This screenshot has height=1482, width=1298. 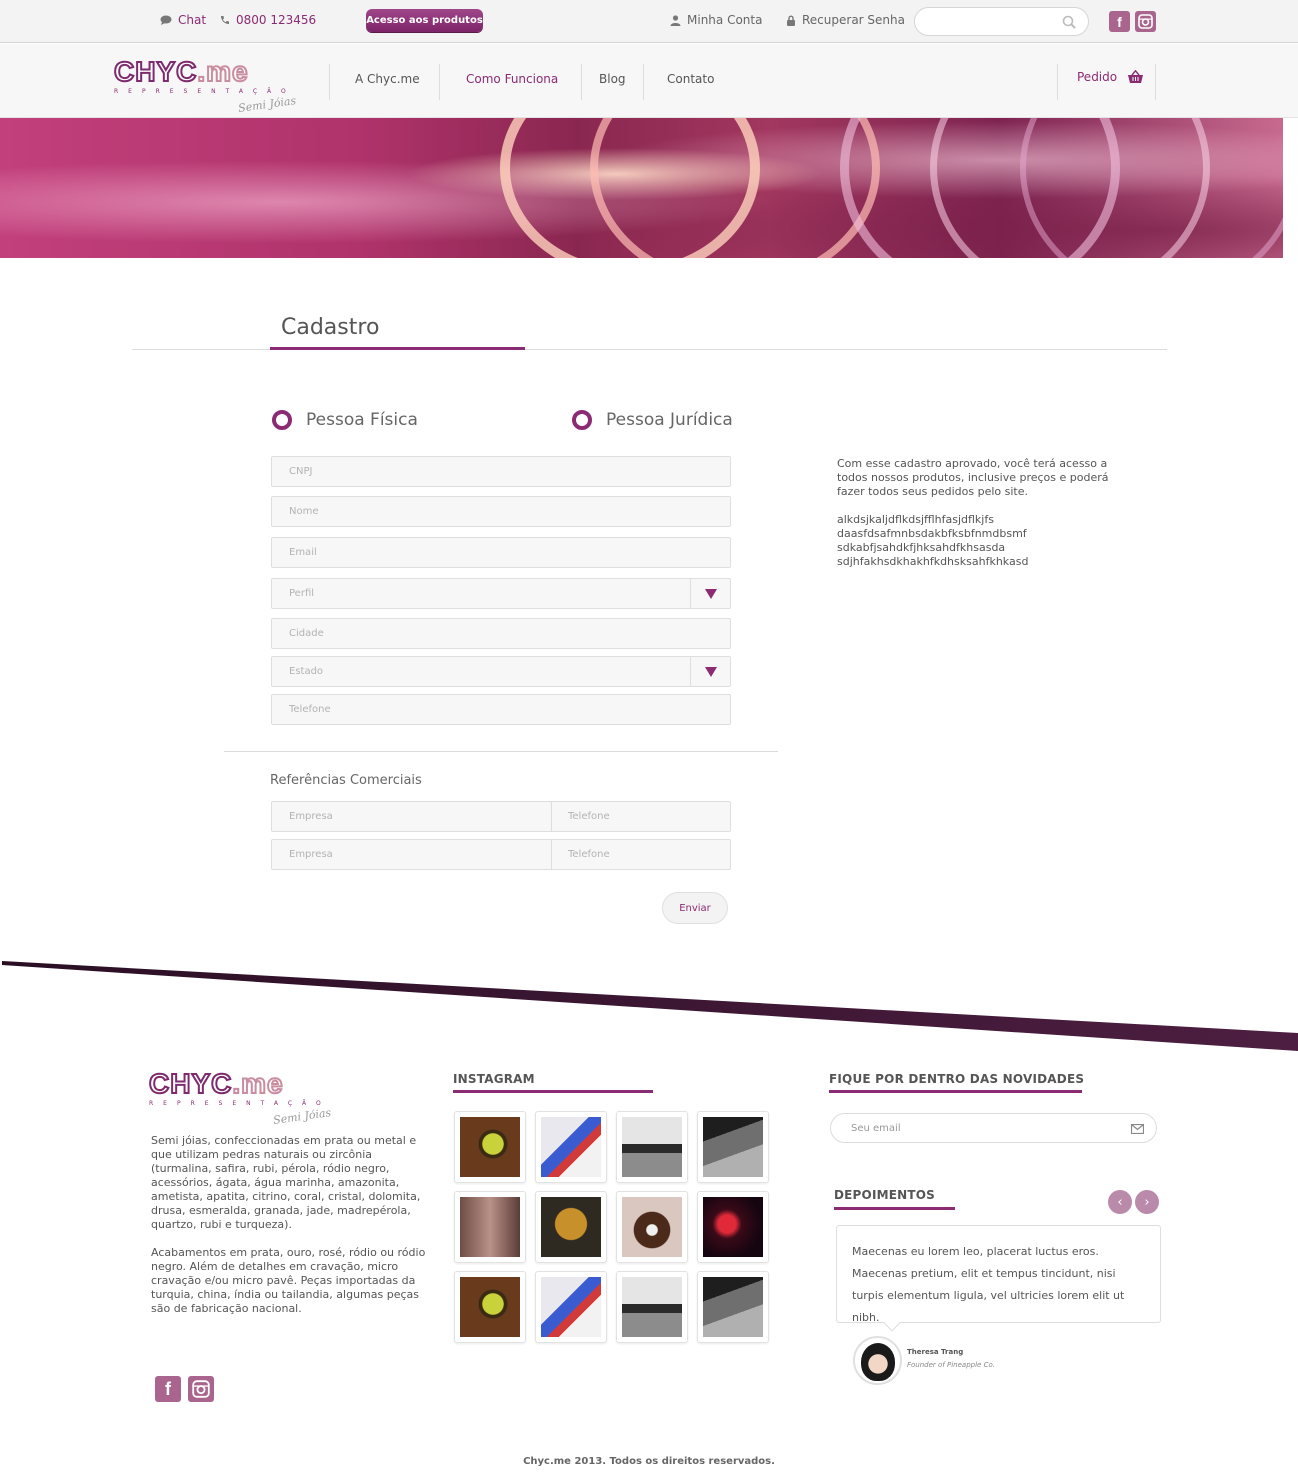 I want to click on logo-script: Semi Jóias, so click(x=302, y=1116).